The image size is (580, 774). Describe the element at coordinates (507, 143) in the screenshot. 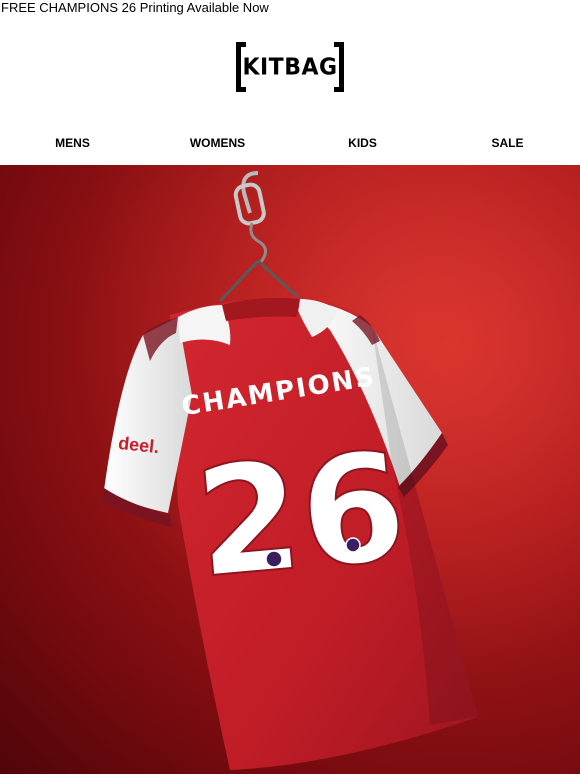

I see `nav-item-sale: SALE` at that location.